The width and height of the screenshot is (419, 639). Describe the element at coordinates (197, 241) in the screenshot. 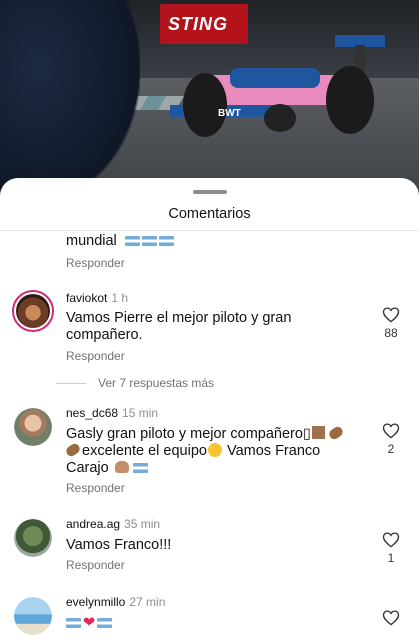

I see `comment-text: mundial` at that location.